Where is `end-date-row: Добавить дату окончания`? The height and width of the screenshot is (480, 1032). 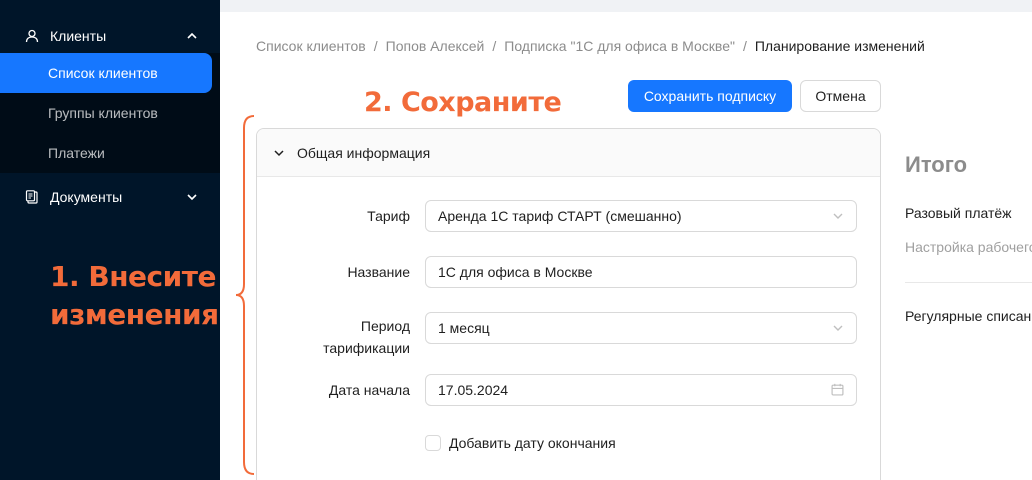
end-date-row: Добавить дату окончания is located at coordinates (520, 443).